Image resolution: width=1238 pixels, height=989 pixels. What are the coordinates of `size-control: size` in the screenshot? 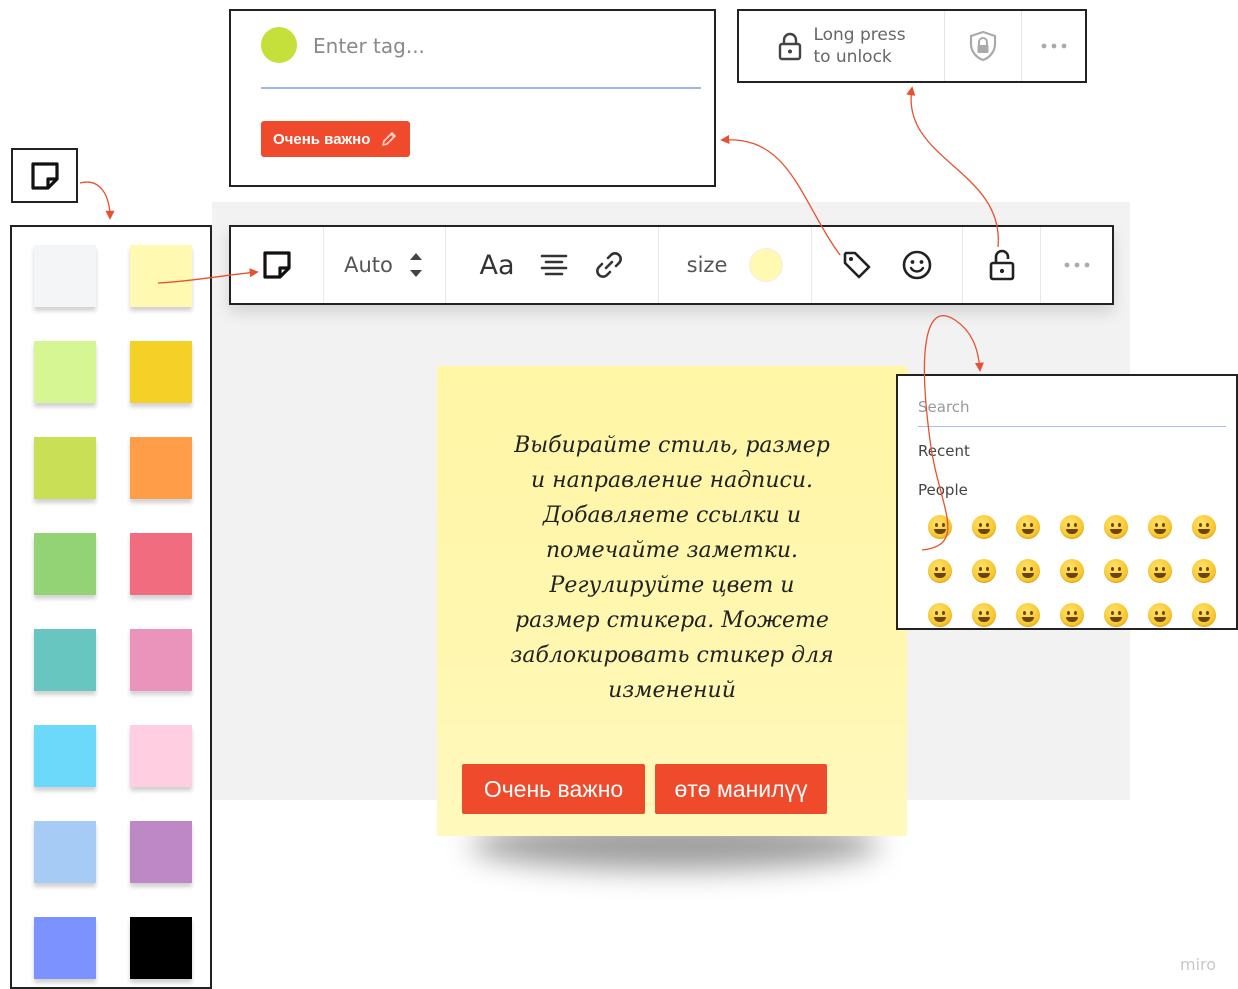 It's located at (735, 265).